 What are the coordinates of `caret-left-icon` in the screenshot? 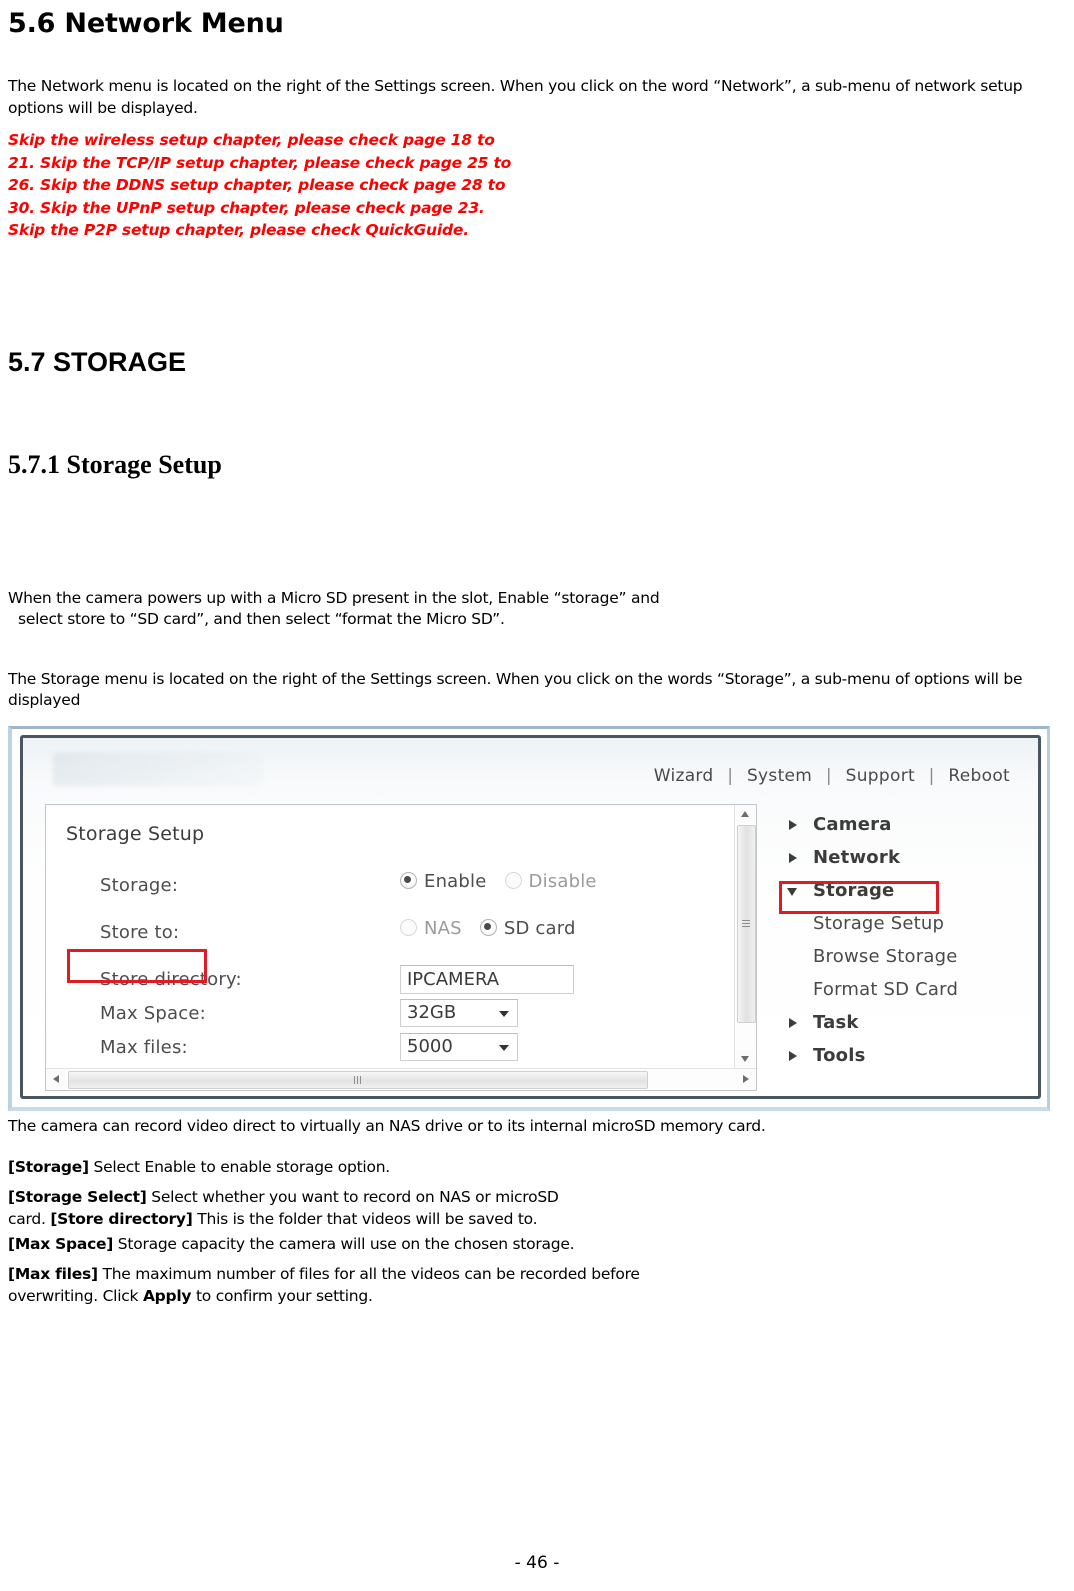 It's located at (56, 1078).